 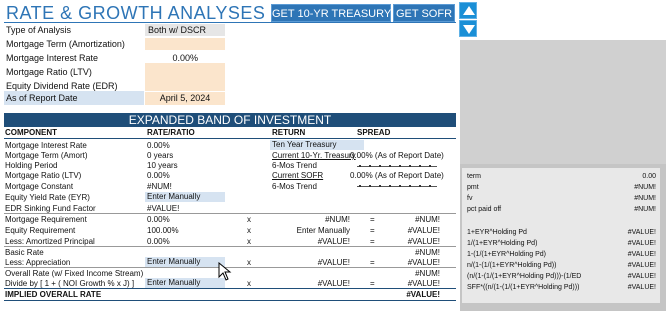 I want to click on row-label: Mortgage Term (Amort), so click(x=46, y=155).